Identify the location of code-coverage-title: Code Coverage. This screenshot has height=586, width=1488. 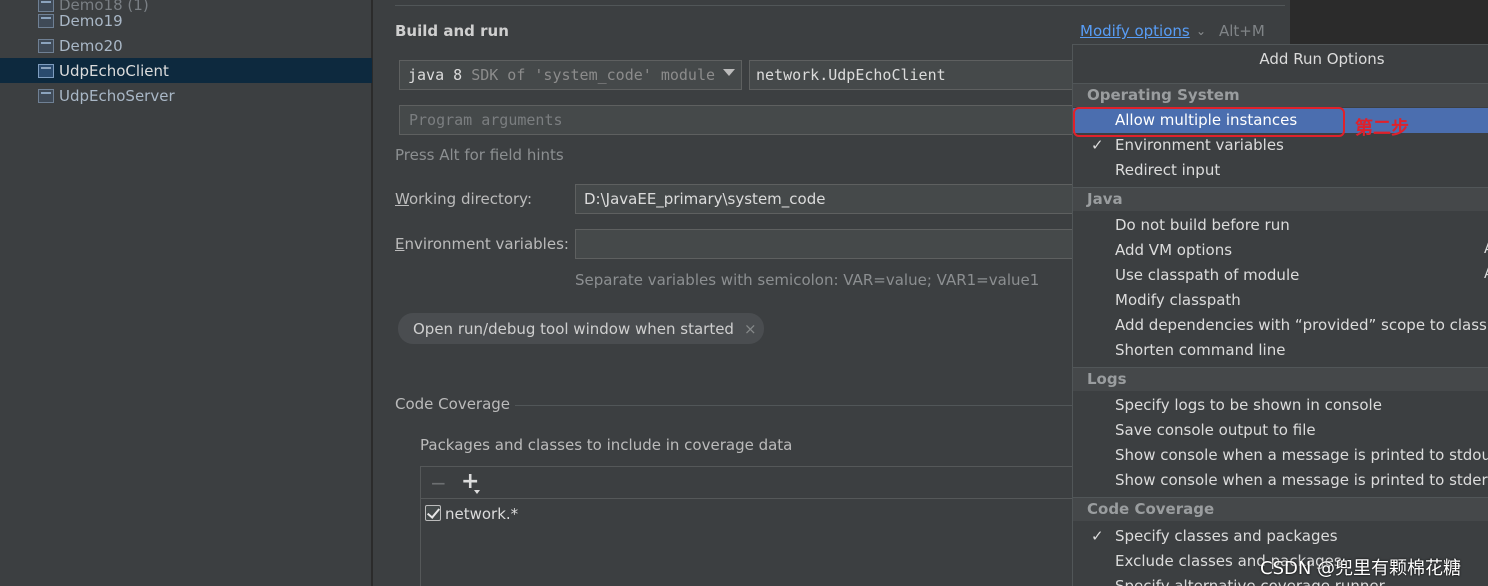
(453, 404).